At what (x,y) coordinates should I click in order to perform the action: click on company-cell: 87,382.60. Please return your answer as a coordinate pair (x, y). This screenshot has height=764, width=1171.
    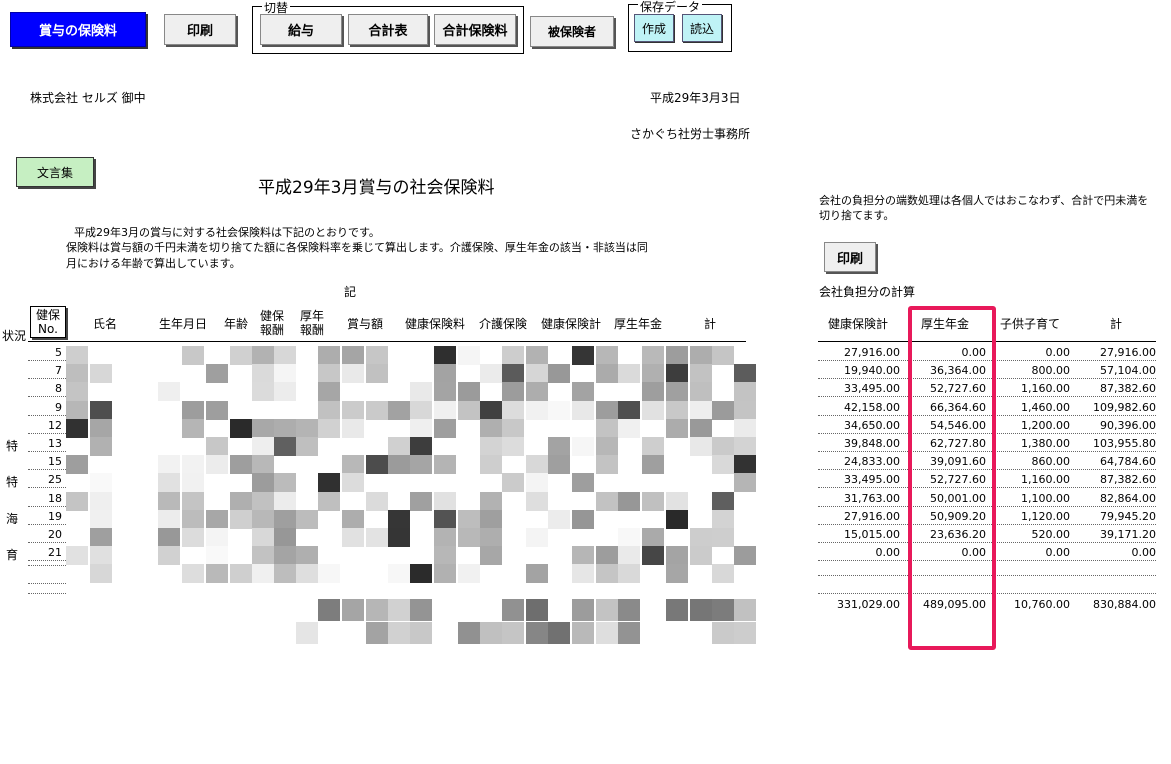
    Looking at the image, I should click on (1128, 389).